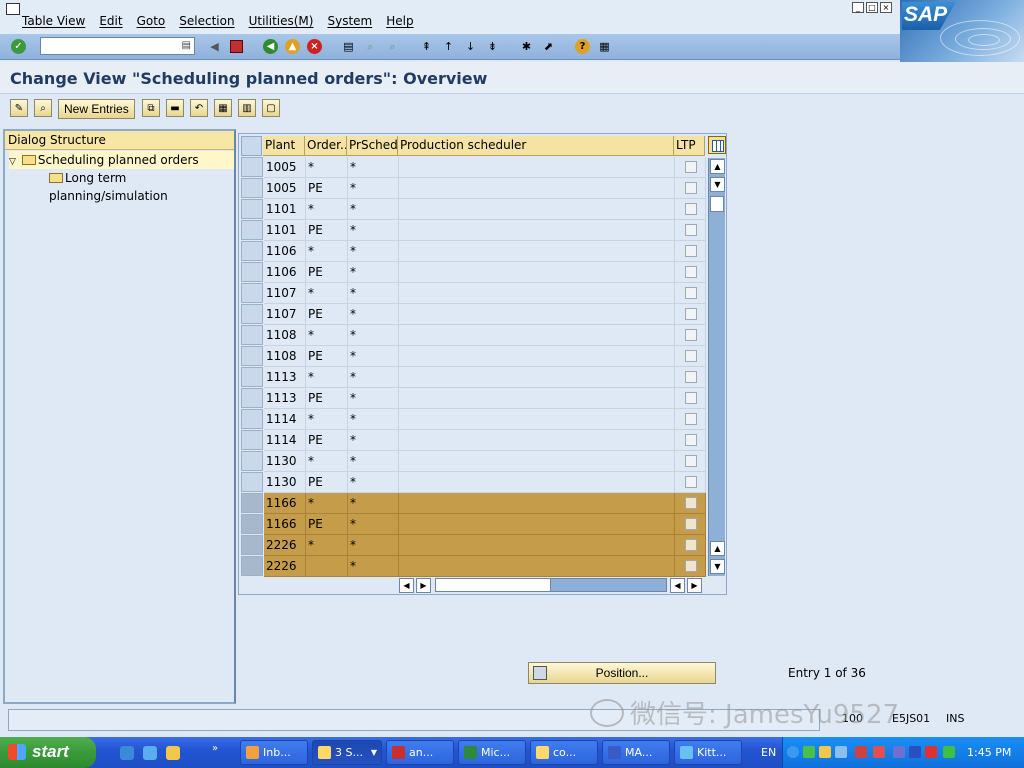  I want to click on previous-page-icon: ↑, so click(448, 46).